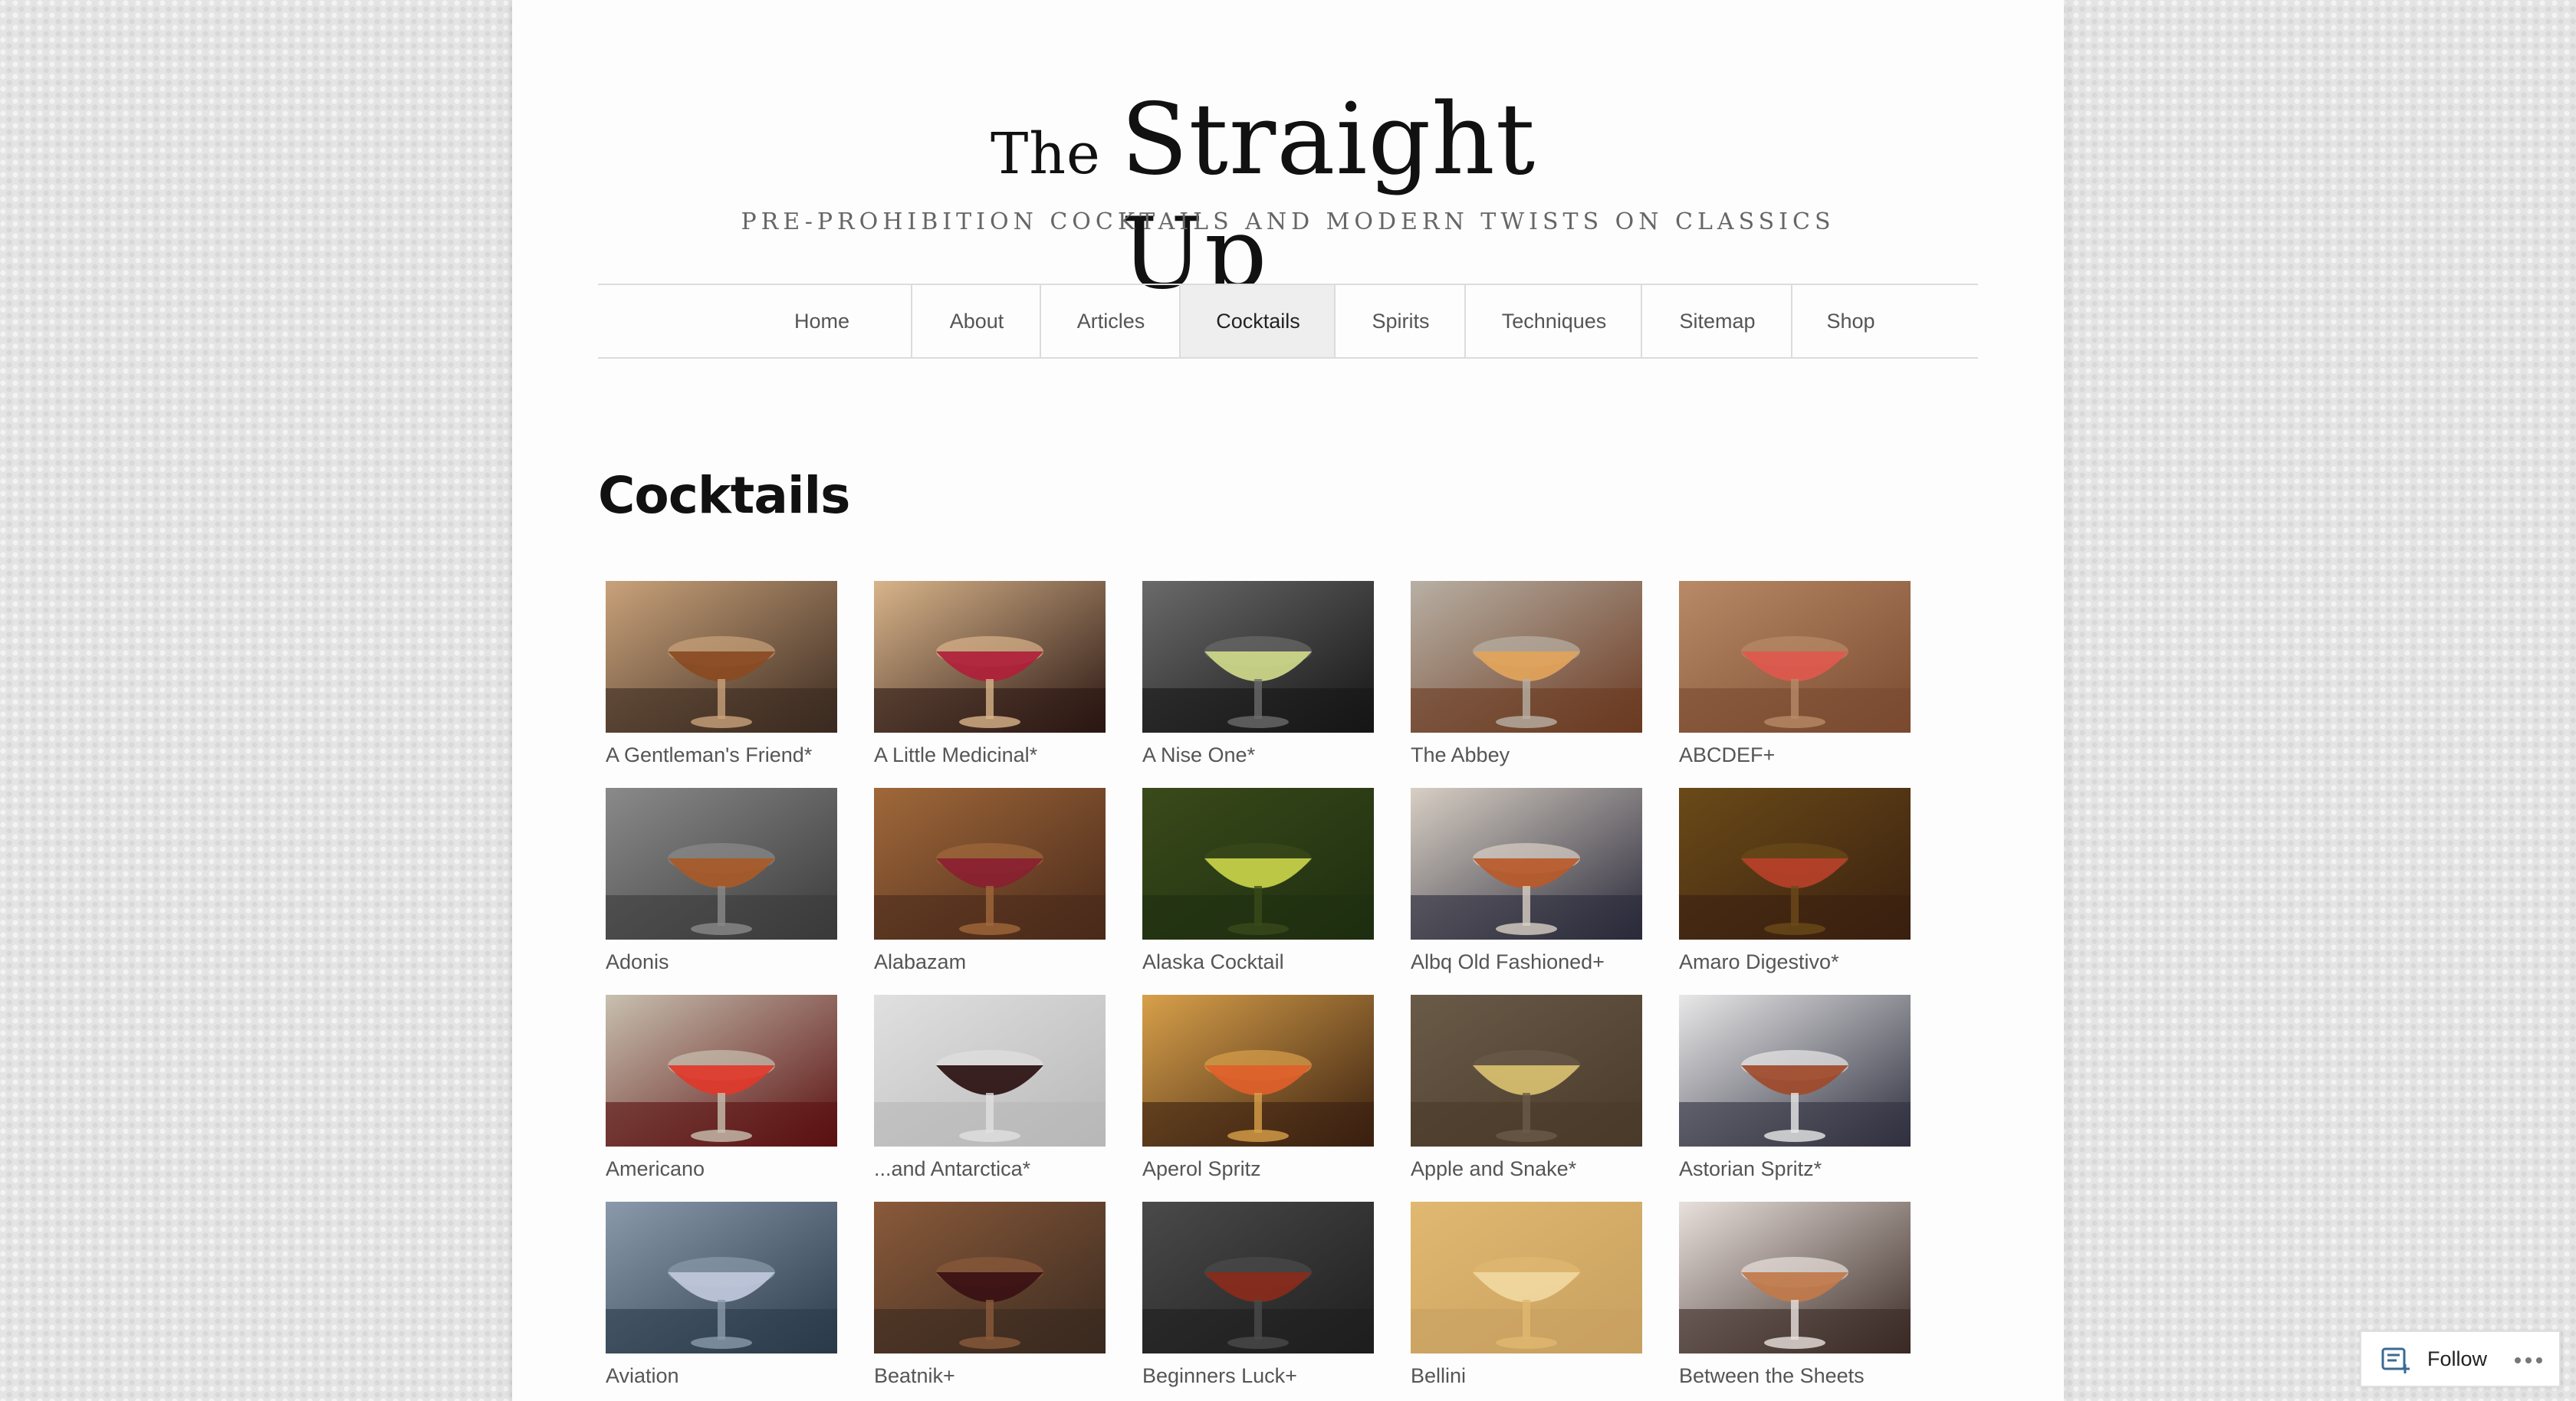  What do you see at coordinates (1258, 755) in the screenshot?
I see `cocktail-title: A Nise One*` at bounding box center [1258, 755].